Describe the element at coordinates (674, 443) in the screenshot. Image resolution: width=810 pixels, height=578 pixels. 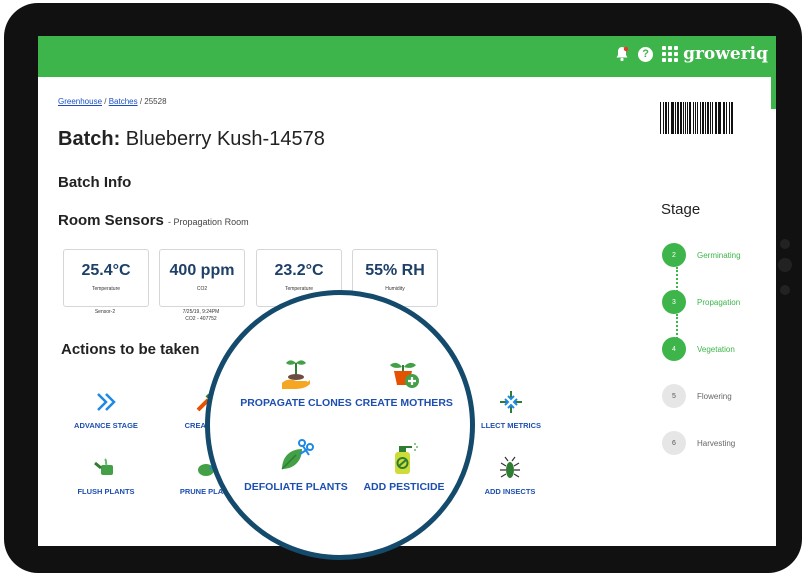
I see `step-number: 6` at that location.